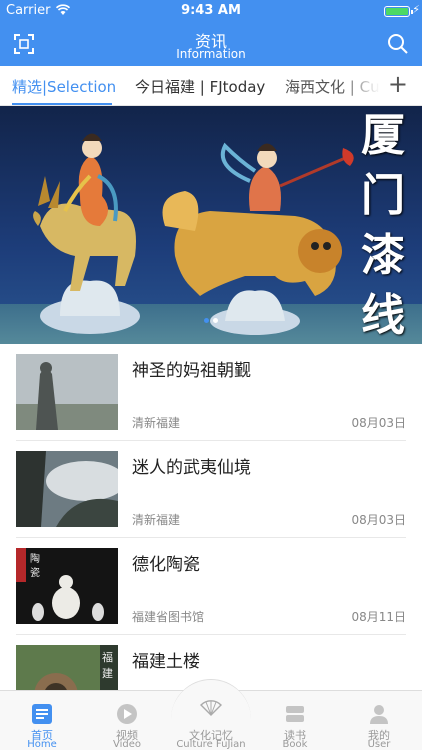 This screenshot has width=422, height=751. What do you see at coordinates (295, 714) in the screenshot?
I see `book-icon` at bounding box center [295, 714].